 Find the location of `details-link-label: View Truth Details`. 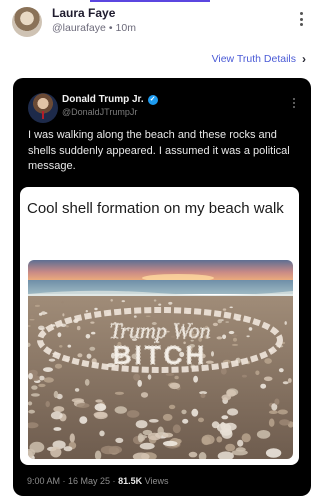

details-link-label: View Truth Details is located at coordinates (253, 59).